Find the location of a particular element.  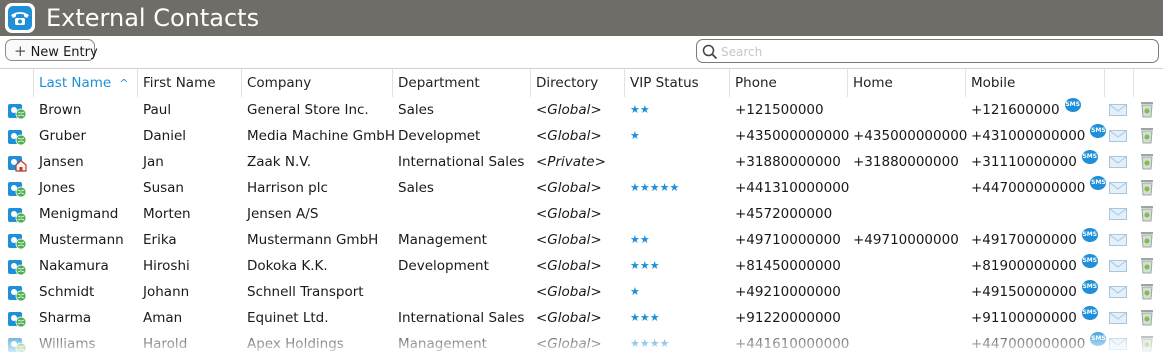

phone-app-icon is located at coordinates (20, 18).